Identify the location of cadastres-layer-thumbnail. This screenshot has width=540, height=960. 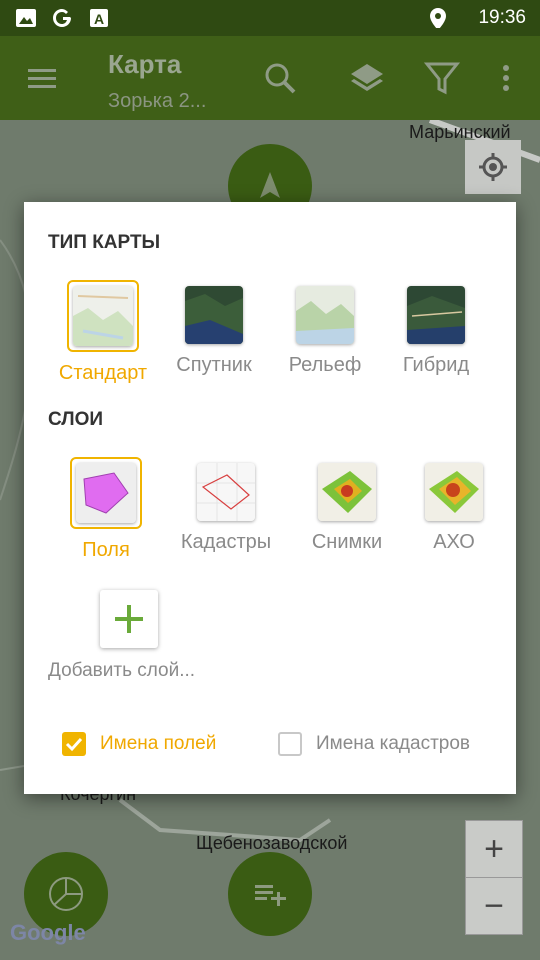
(226, 492).